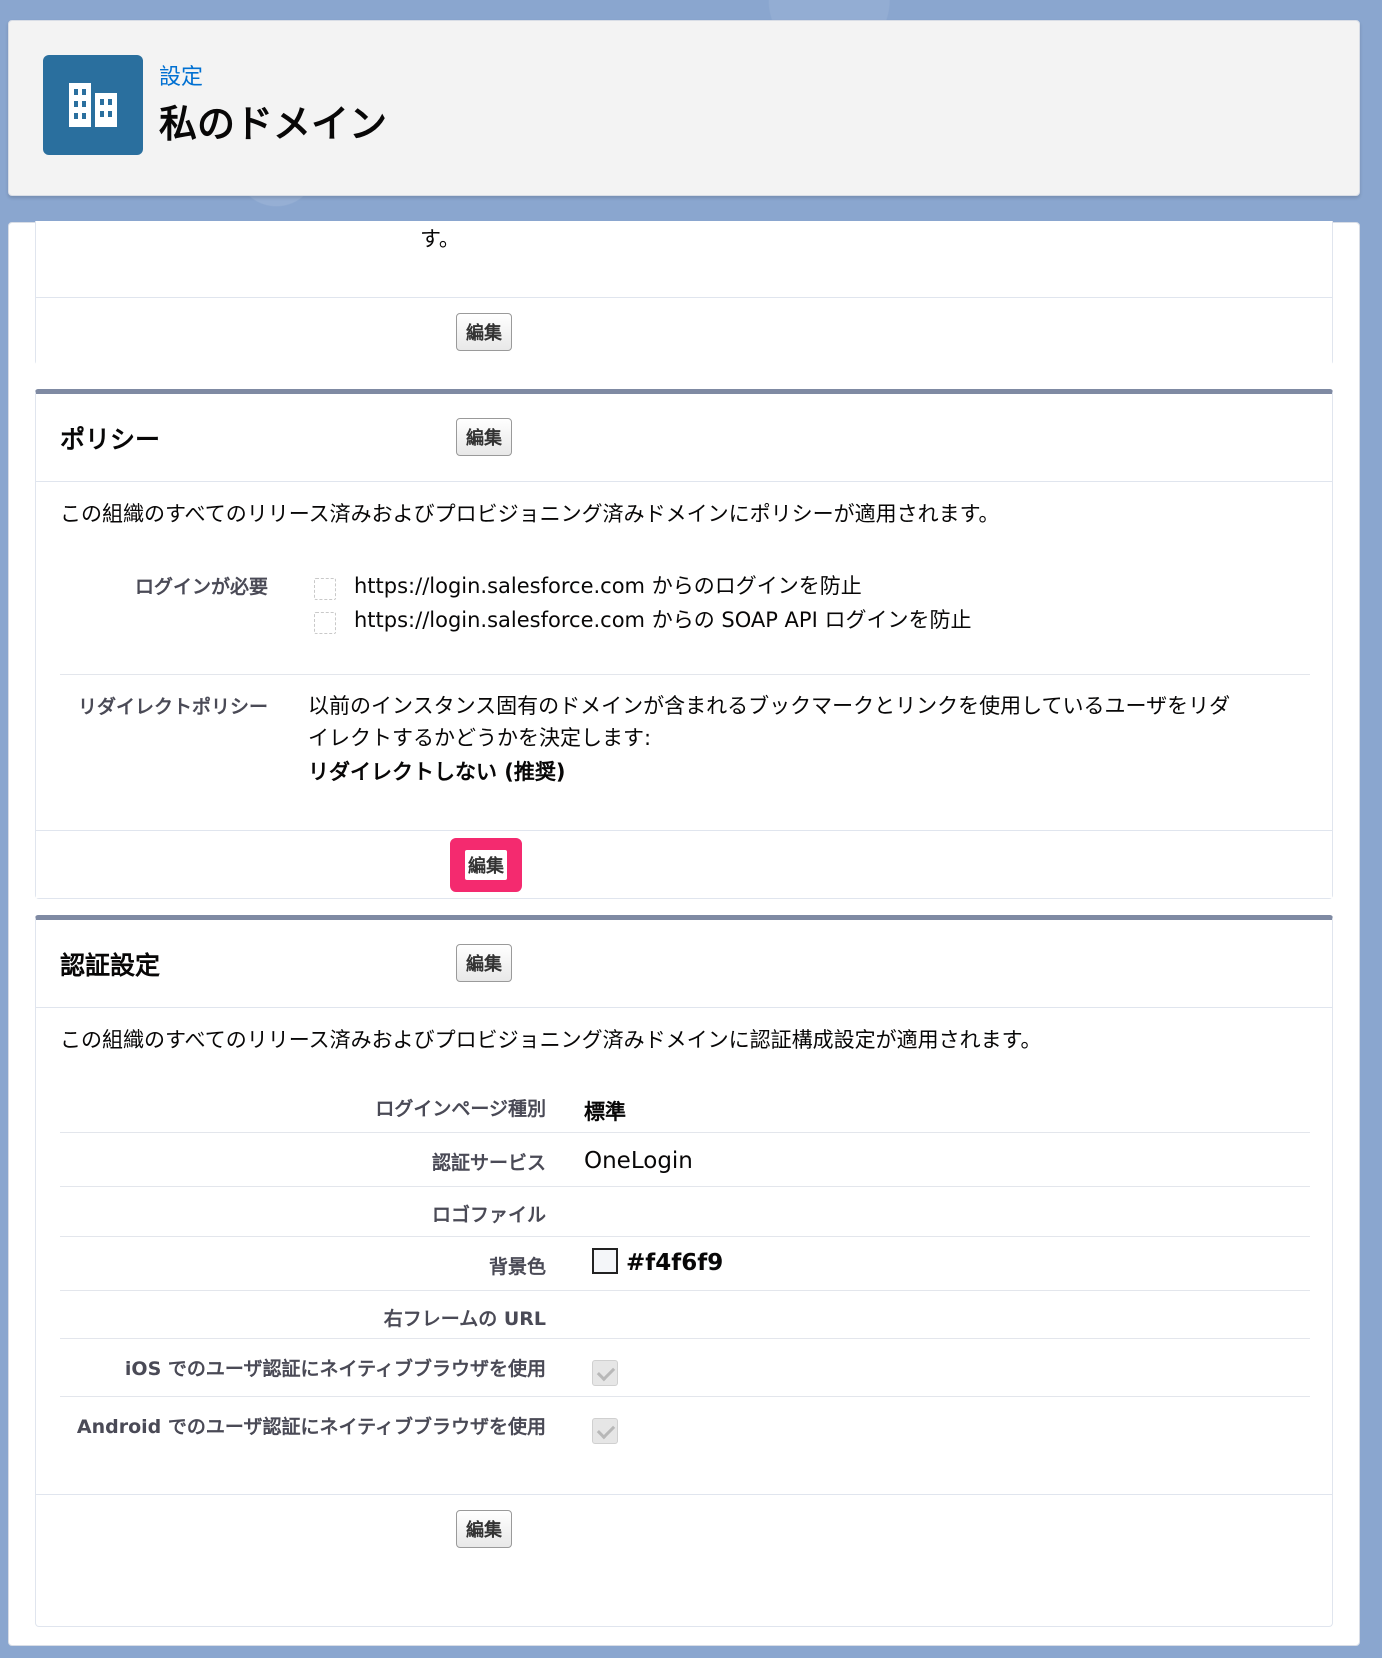 This screenshot has height=1658, width=1382. What do you see at coordinates (484, 437) in the screenshot?
I see `edit-button-policy-top: 編集` at bounding box center [484, 437].